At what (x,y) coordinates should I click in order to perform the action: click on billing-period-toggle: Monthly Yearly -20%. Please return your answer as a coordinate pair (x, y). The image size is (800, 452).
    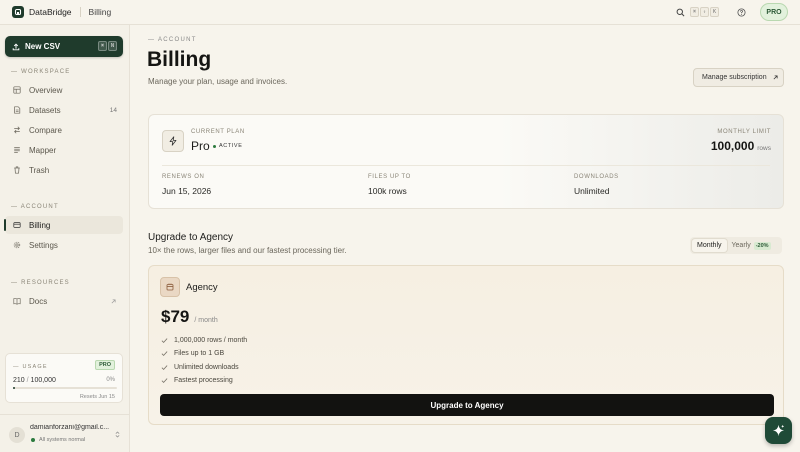
    Looking at the image, I should click on (736, 245).